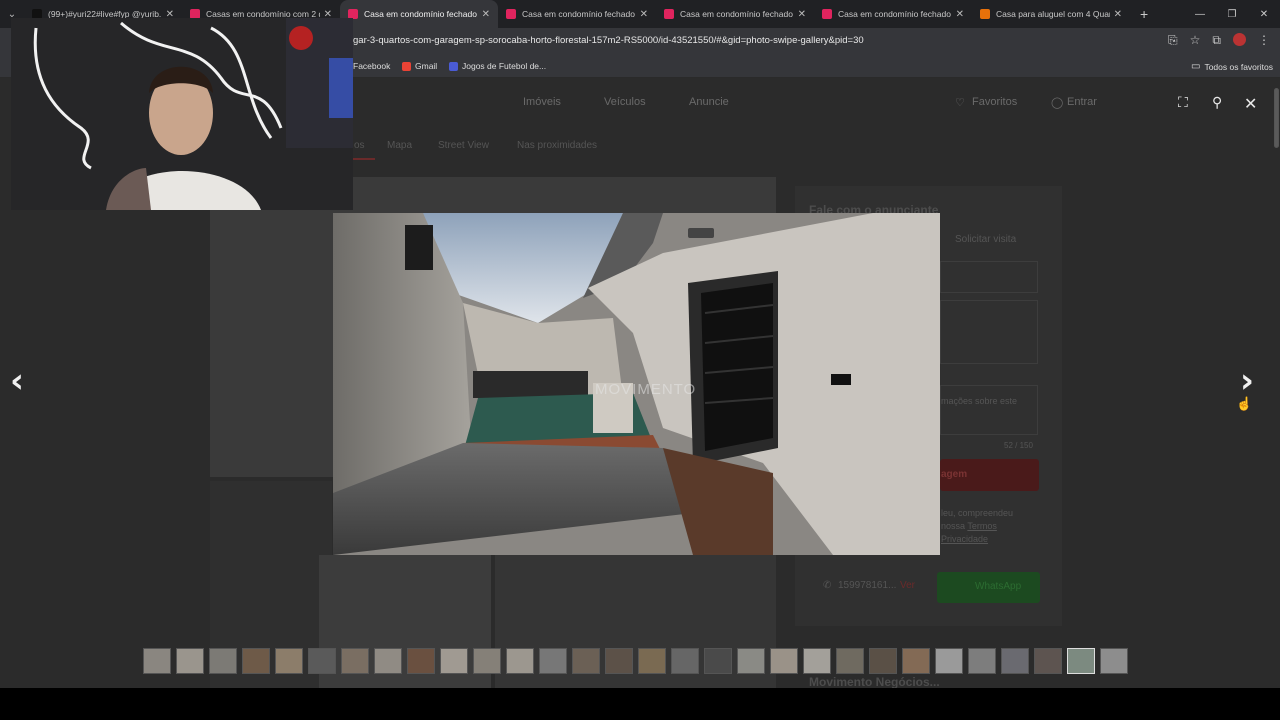  Describe the element at coordinates (954, 474) in the screenshot. I see `send-message-label: agem` at that location.